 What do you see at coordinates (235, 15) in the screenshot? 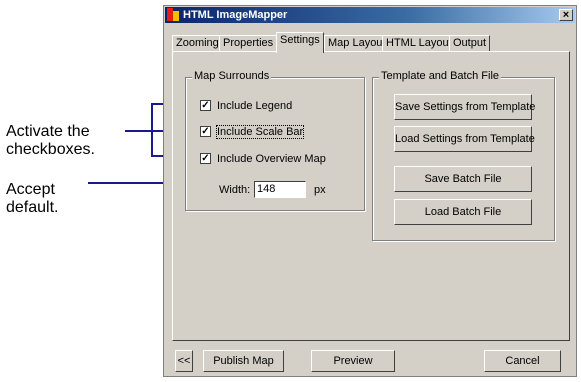
I see `window-title: HTML ImageMapper` at bounding box center [235, 15].